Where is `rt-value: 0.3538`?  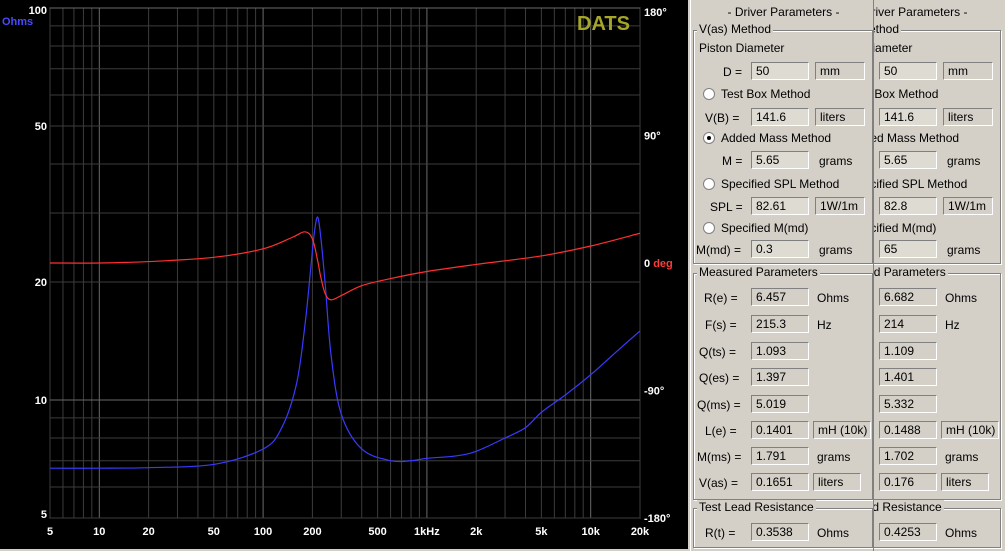
rt-value: 0.3538 is located at coordinates (780, 532).